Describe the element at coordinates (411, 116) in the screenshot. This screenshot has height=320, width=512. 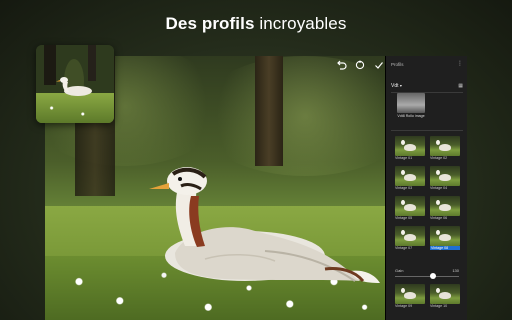
I see `featured-profile-label: Vdt8 Rollo image` at that location.